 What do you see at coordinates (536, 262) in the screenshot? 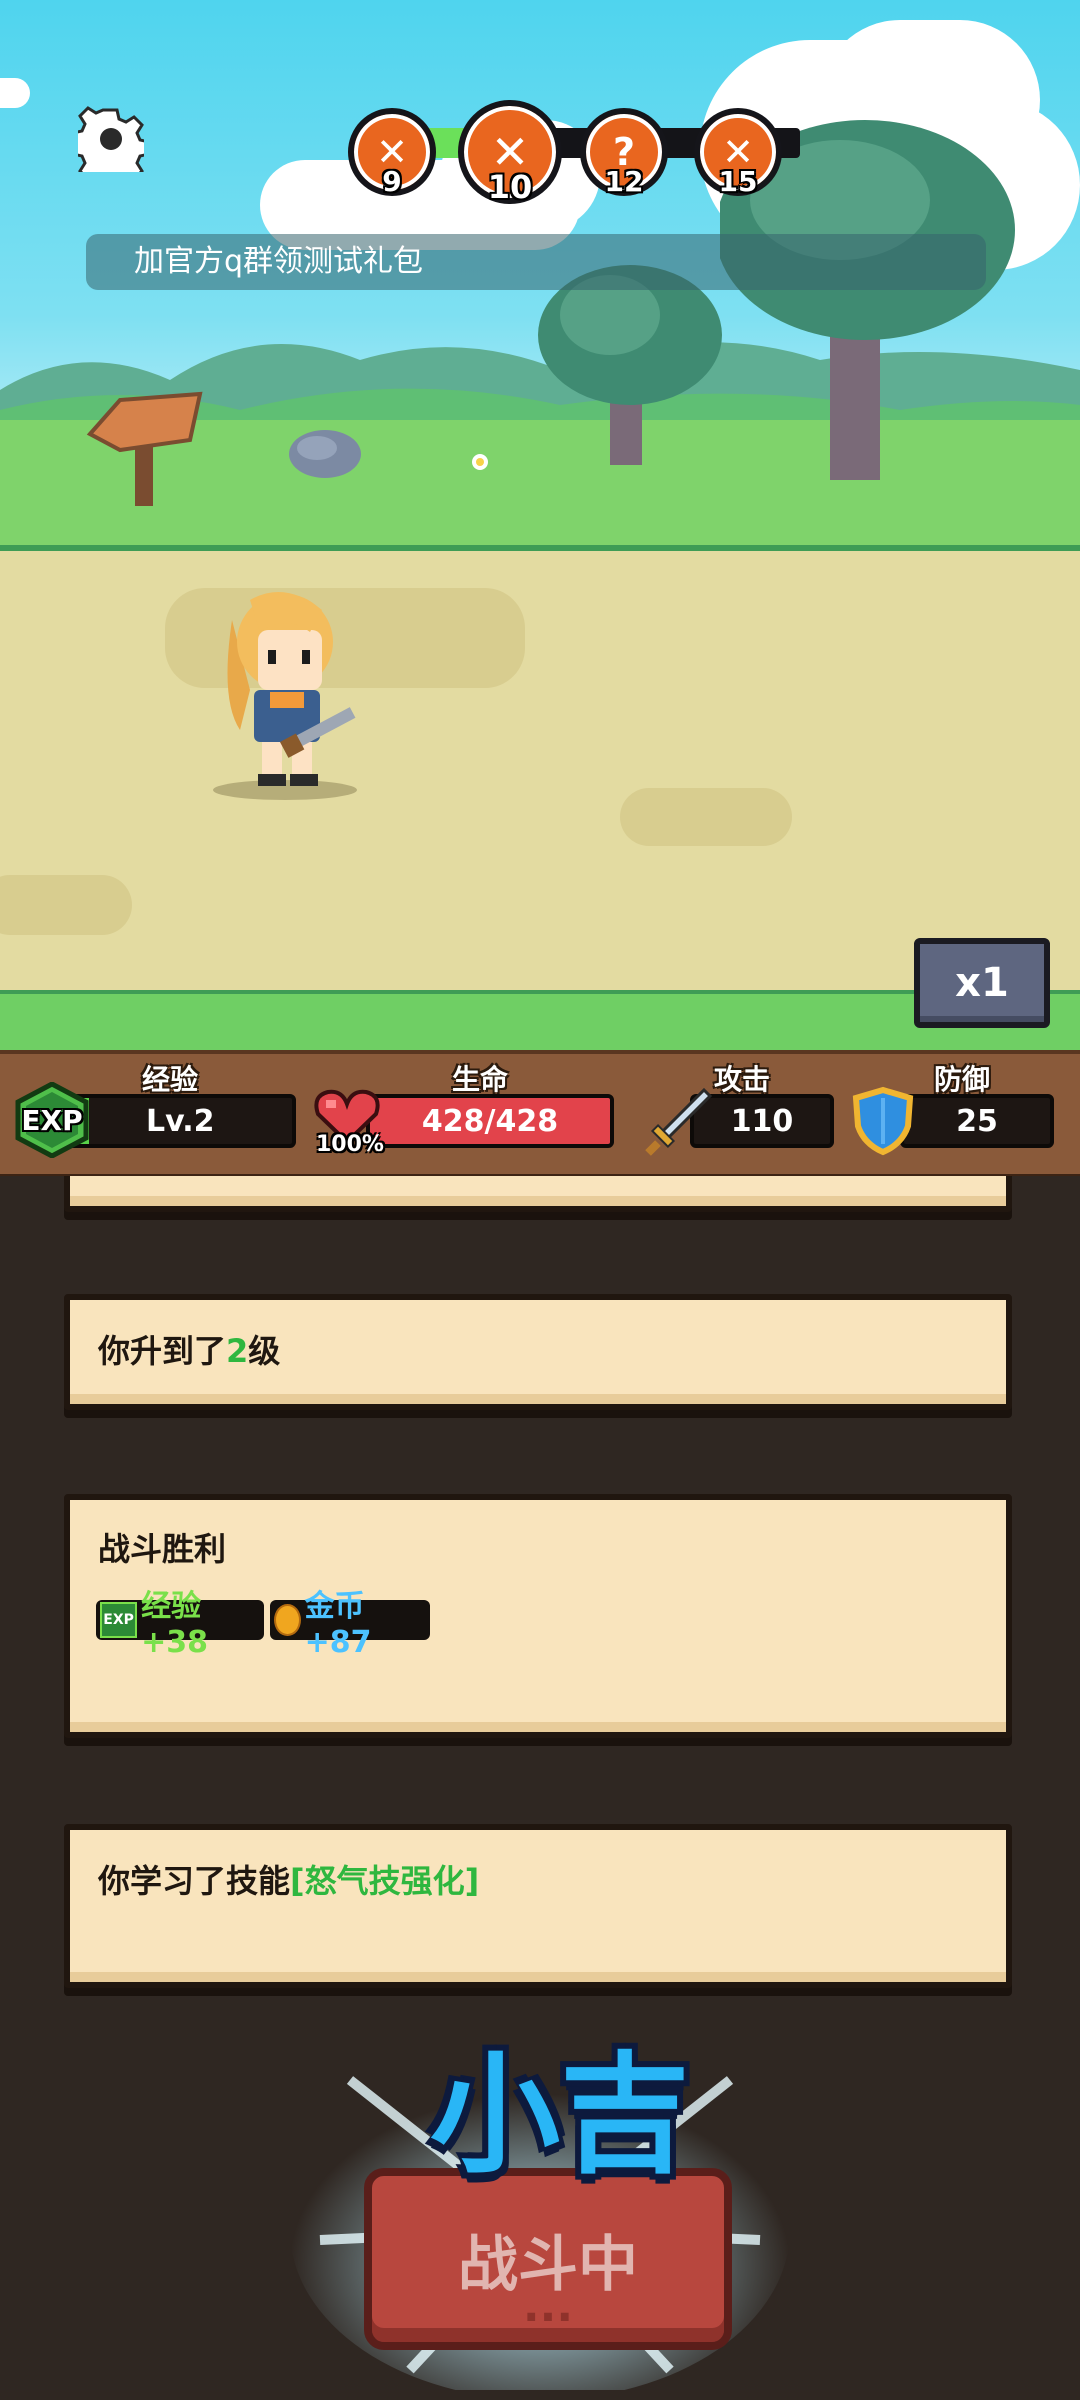
I see `notice-banner: 加官方q群领测试礼包` at bounding box center [536, 262].